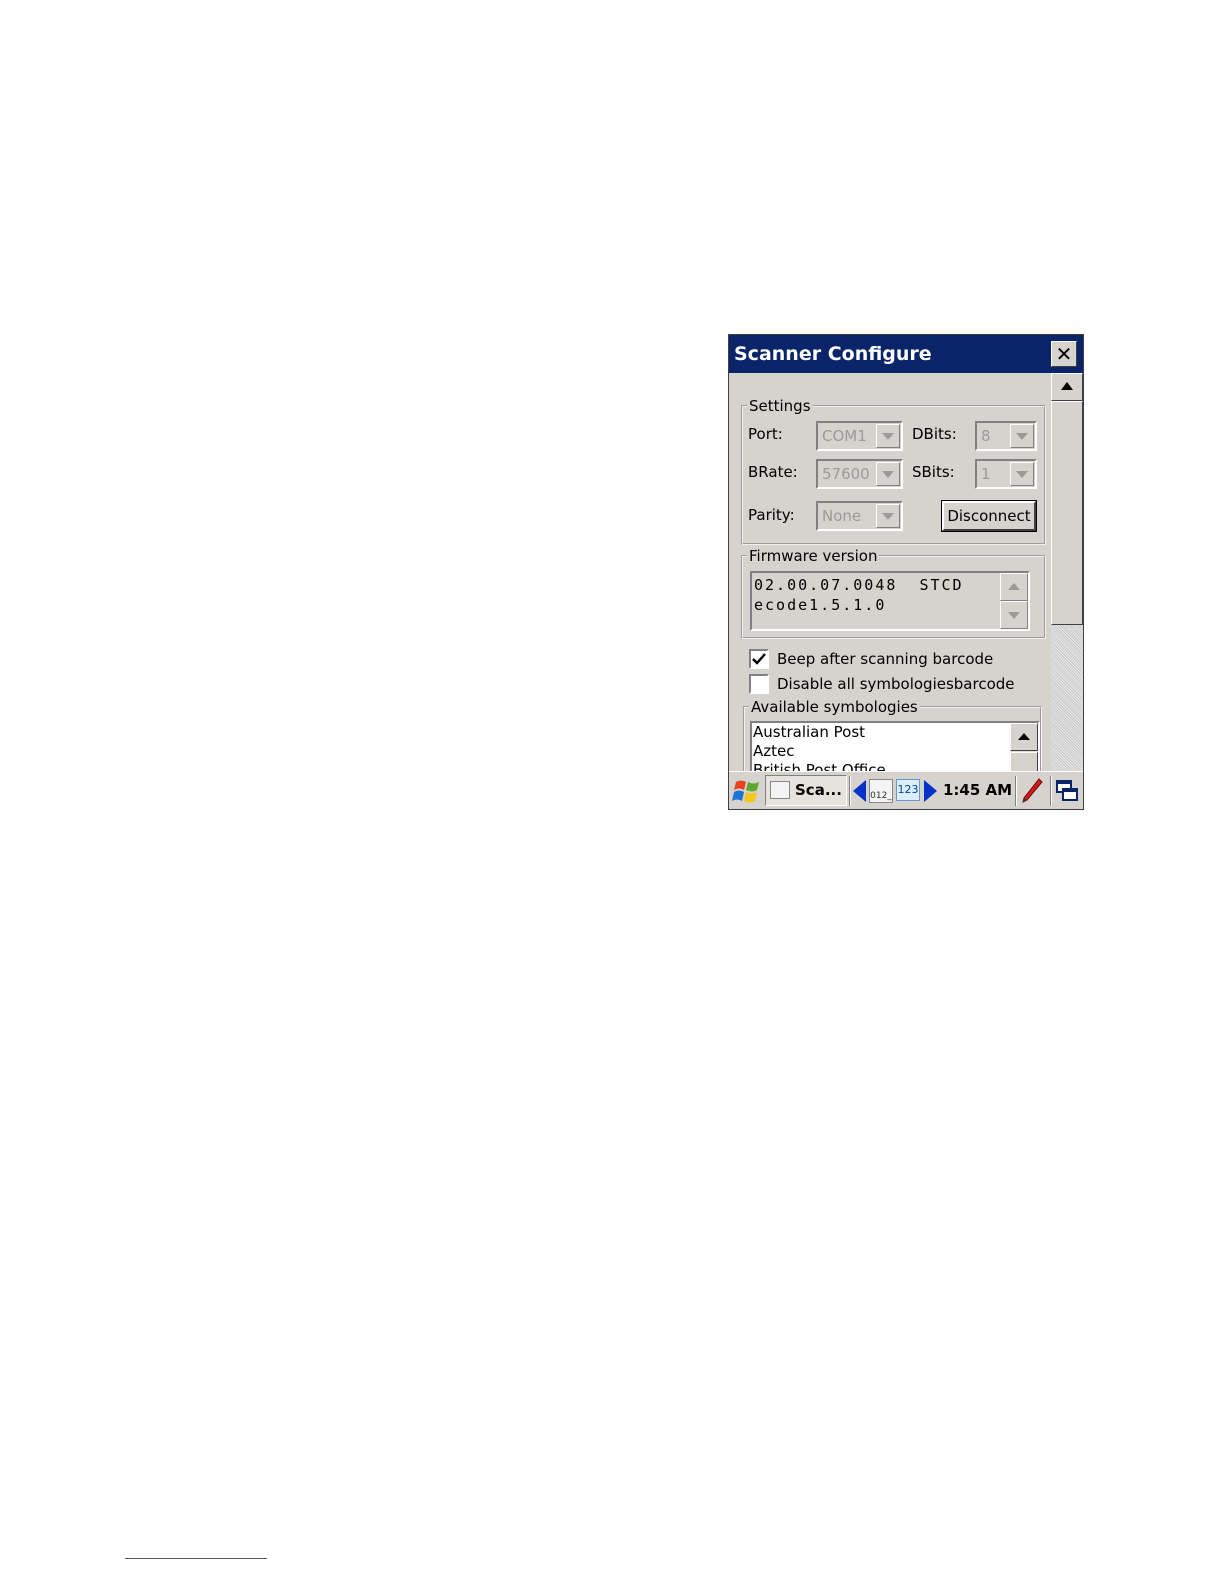 This screenshot has width=1224, height=1584. I want to click on brate-label: BRate:, so click(773, 472).